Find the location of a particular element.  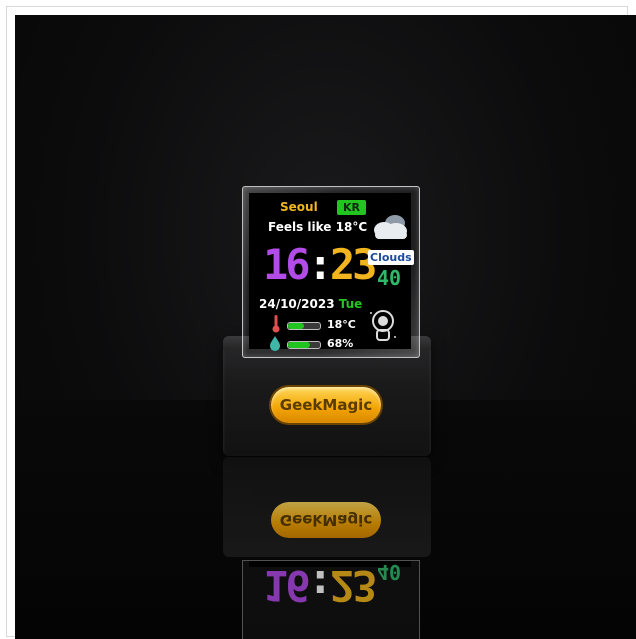

brand-badge: GeekMagic is located at coordinates (326, 405).